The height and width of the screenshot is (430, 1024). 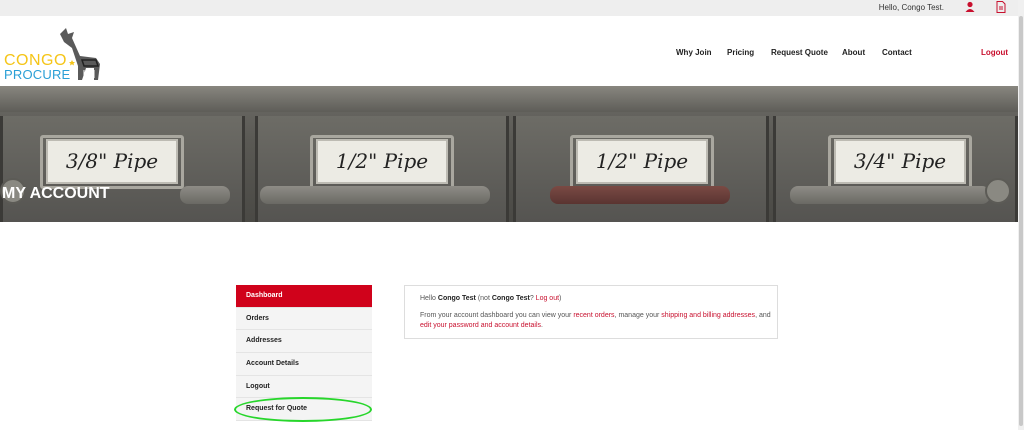 I want to click on document-icon, so click(x=1001, y=8).